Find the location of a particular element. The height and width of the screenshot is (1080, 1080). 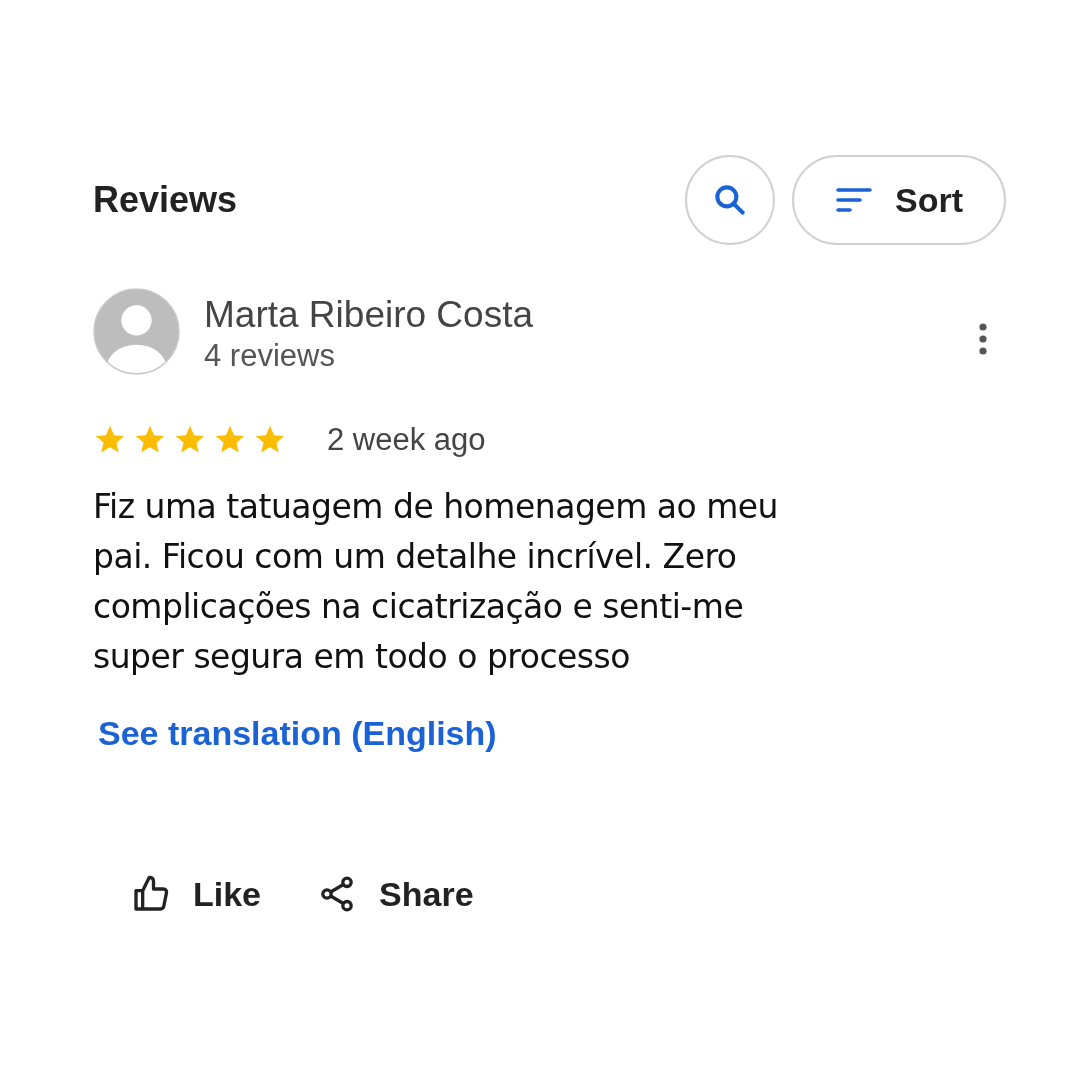

reviewer-name: Marta Ribeiro Costa is located at coordinates (368, 315).